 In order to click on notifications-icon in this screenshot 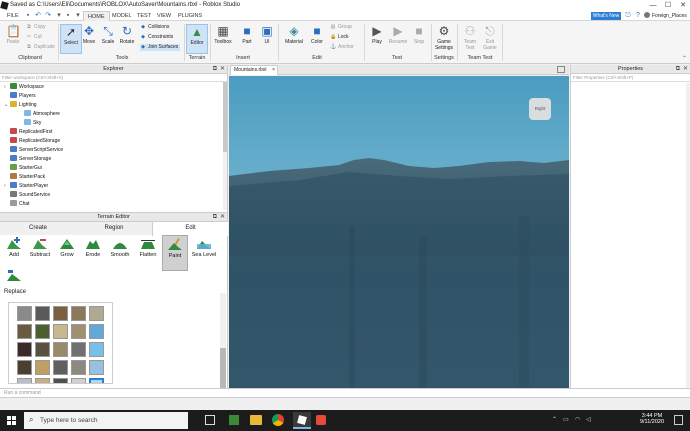, I will do `click(678, 420)`.